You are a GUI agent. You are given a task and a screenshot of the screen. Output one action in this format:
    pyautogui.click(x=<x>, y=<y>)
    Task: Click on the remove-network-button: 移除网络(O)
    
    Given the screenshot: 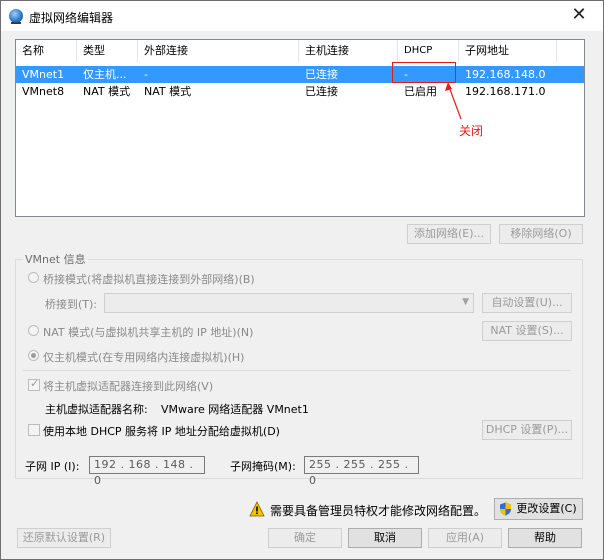 What is the action you would take?
    pyautogui.click(x=541, y=234)
    